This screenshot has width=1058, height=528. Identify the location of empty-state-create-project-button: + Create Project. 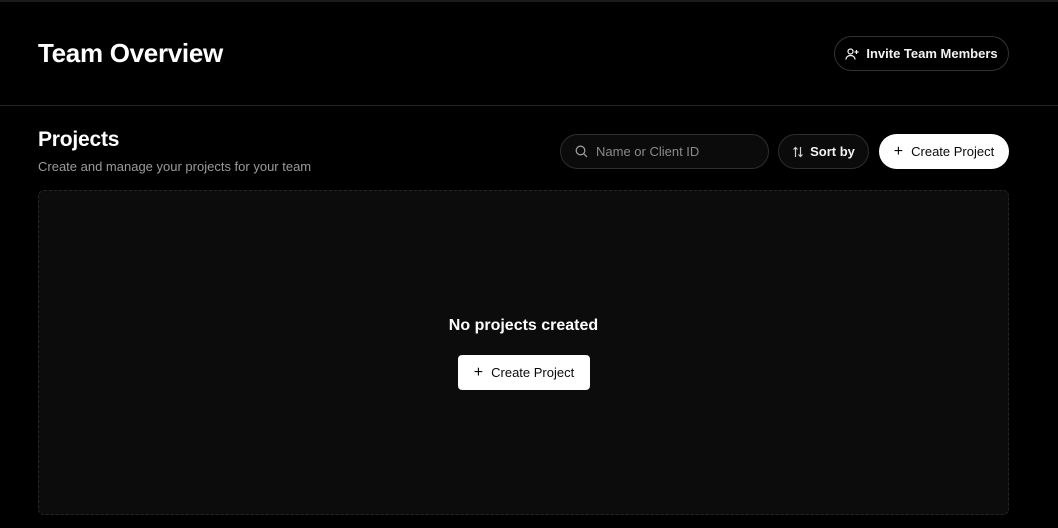
(524, 372).